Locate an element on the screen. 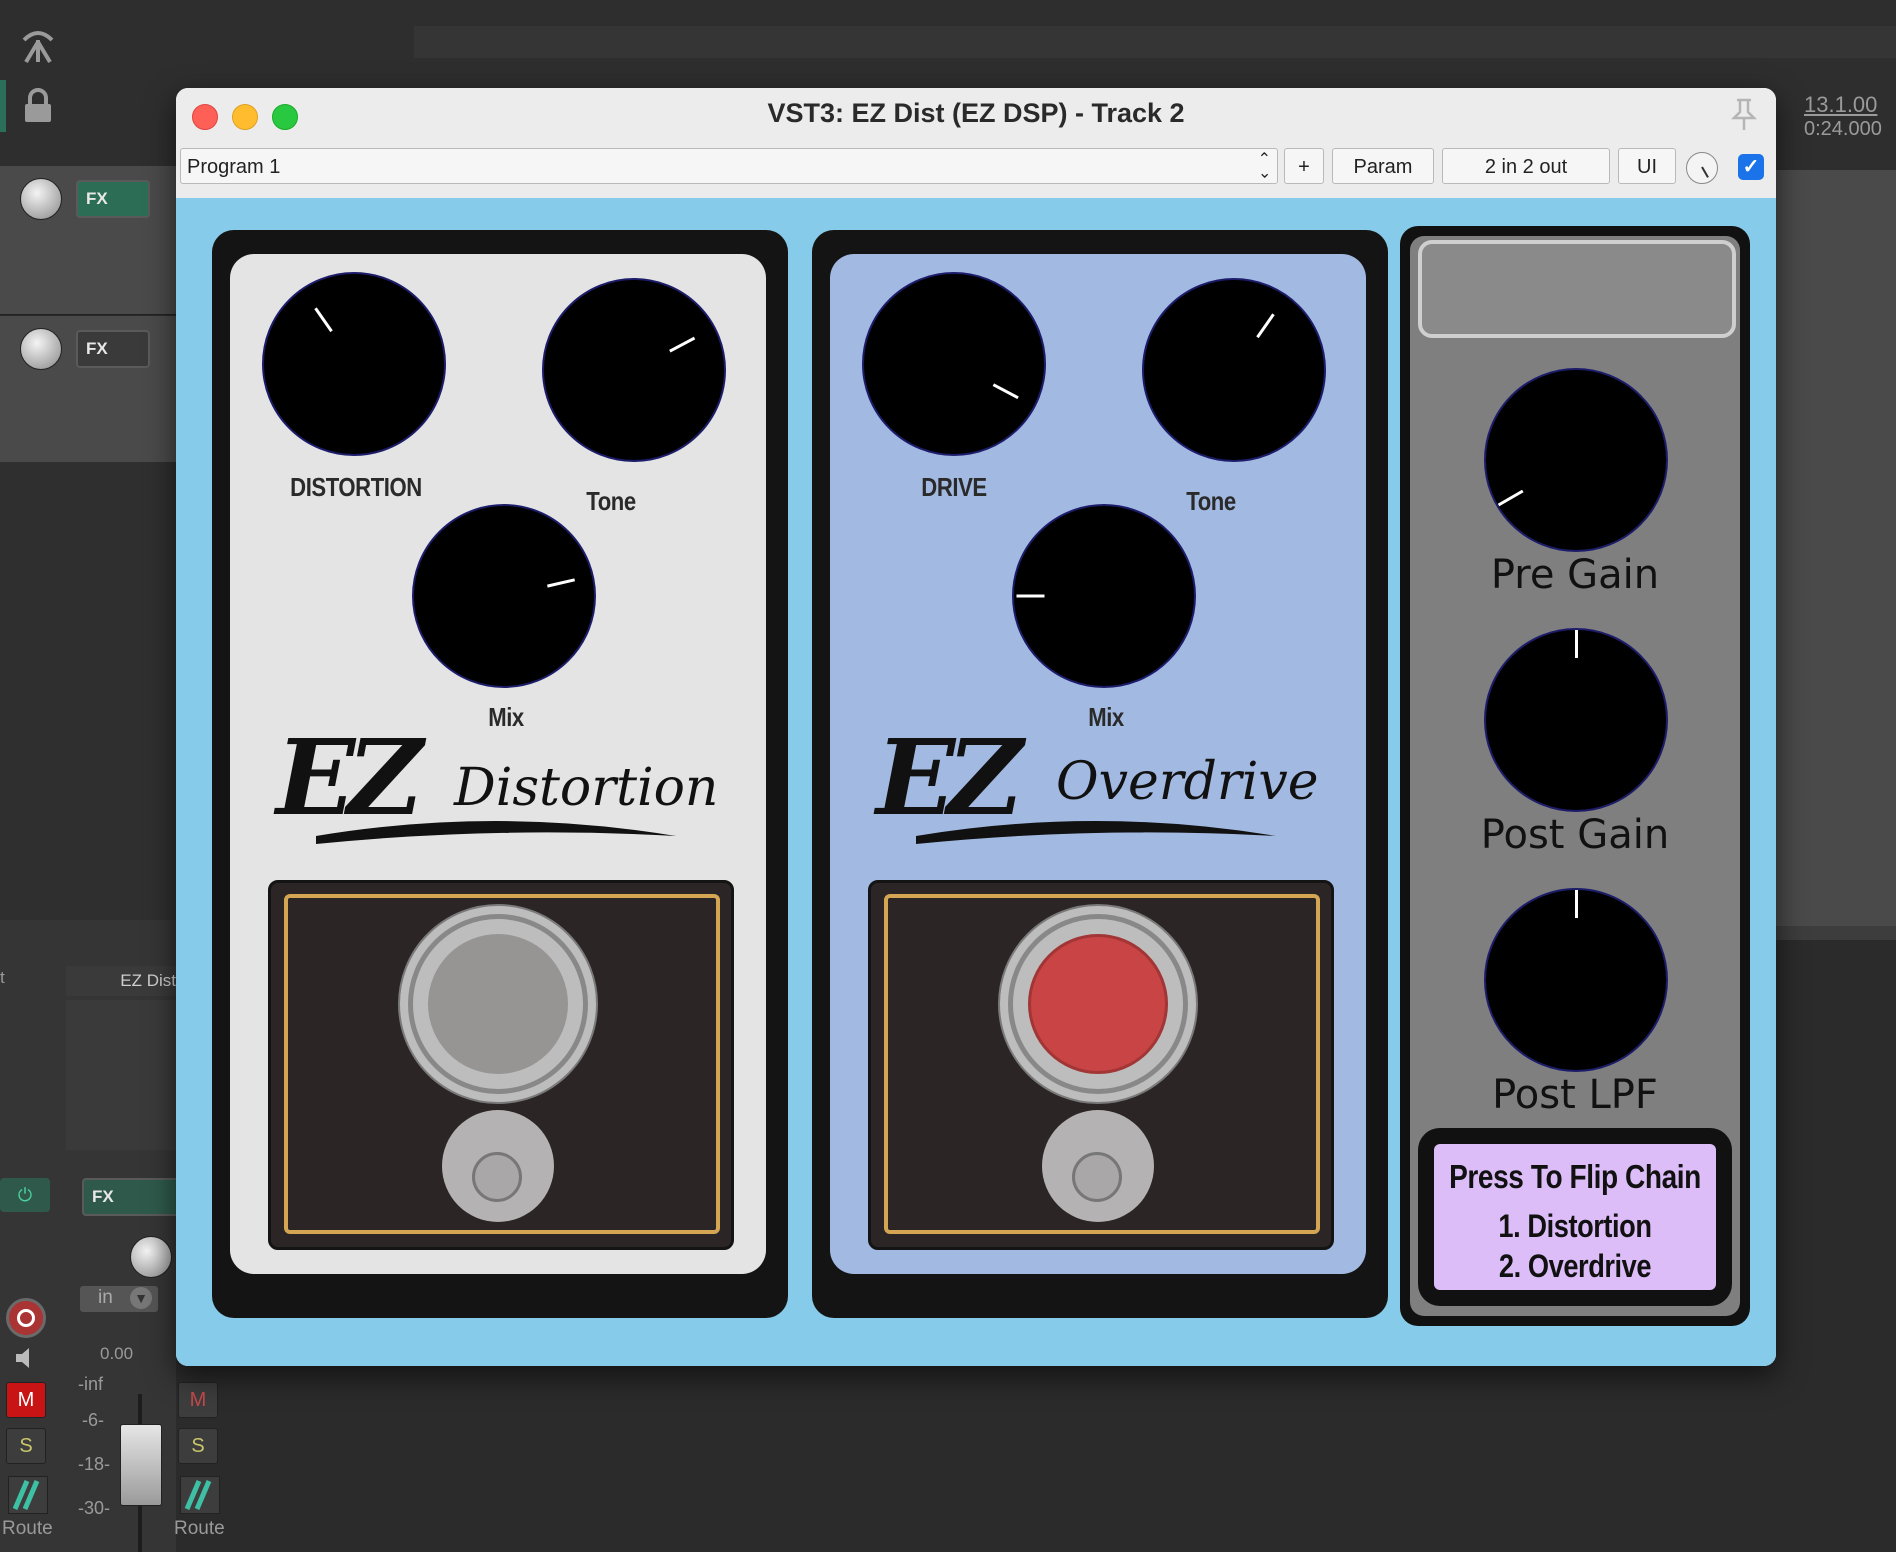 This screenshot has height=1552, width=1896. solo-button: S is located at coordinates (26, 1446).